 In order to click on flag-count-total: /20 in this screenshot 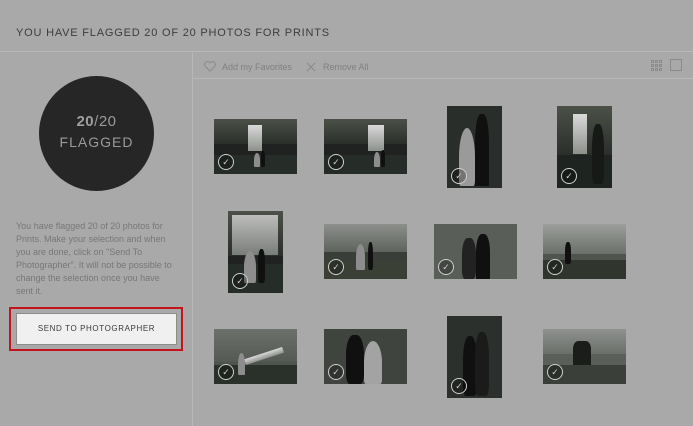, I will do `click(105, 121)`.